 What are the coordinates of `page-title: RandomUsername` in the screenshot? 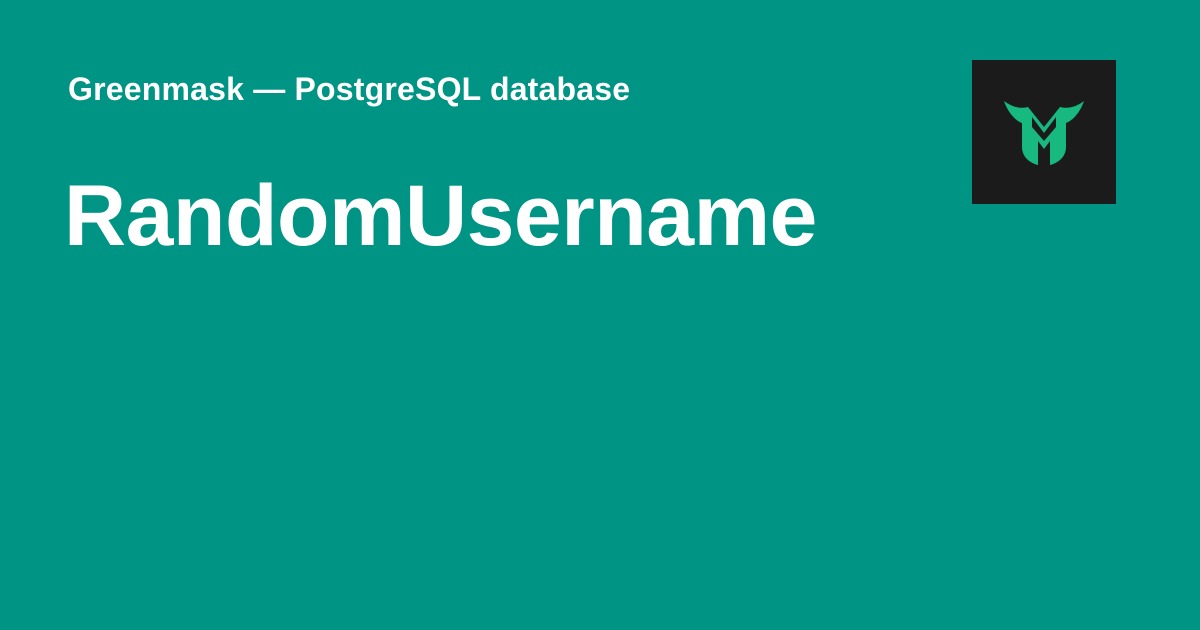 It's located at (440, 216).